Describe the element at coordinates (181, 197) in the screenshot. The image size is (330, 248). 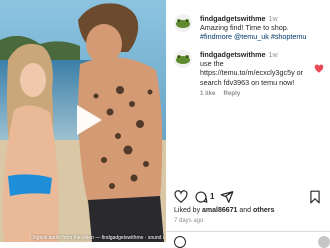
I see `heart-icon` at that location.